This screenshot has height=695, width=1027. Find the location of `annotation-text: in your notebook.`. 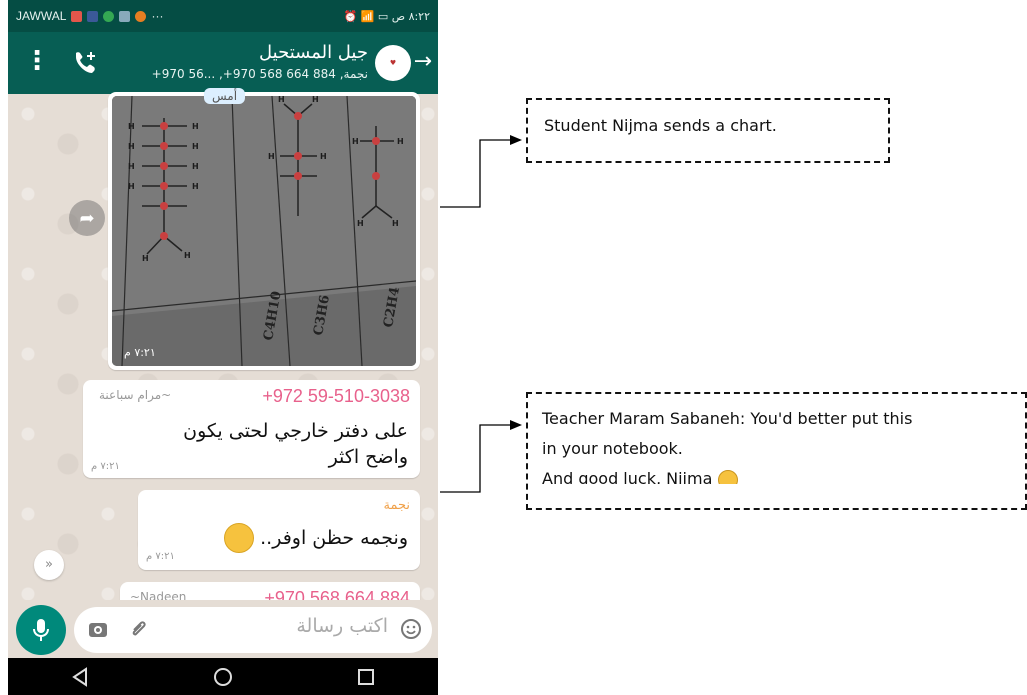

annotation-text: in your notebook. is located at coordinates (612, 448).